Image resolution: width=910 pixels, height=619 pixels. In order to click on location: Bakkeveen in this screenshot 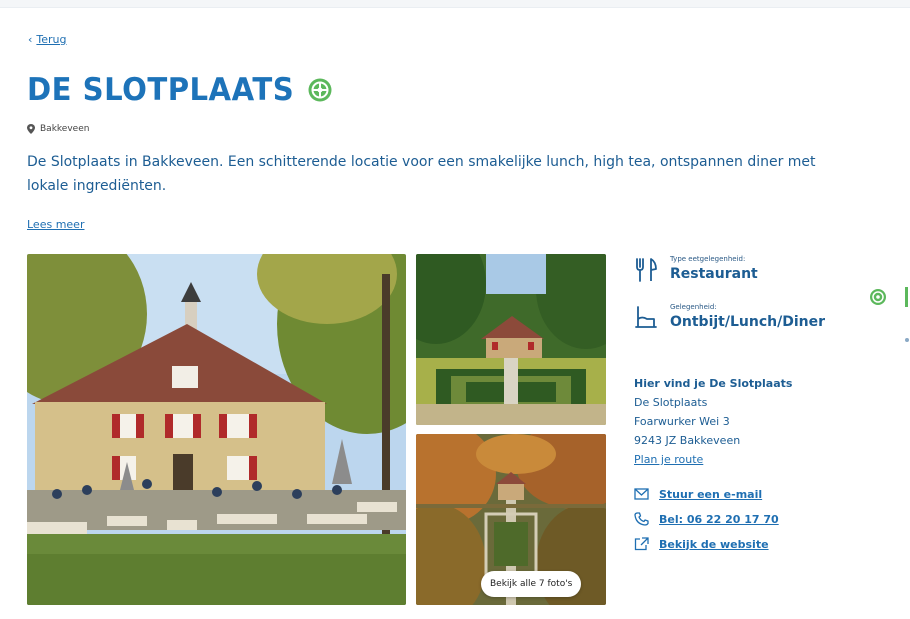, I will do `click(58, 129)`.